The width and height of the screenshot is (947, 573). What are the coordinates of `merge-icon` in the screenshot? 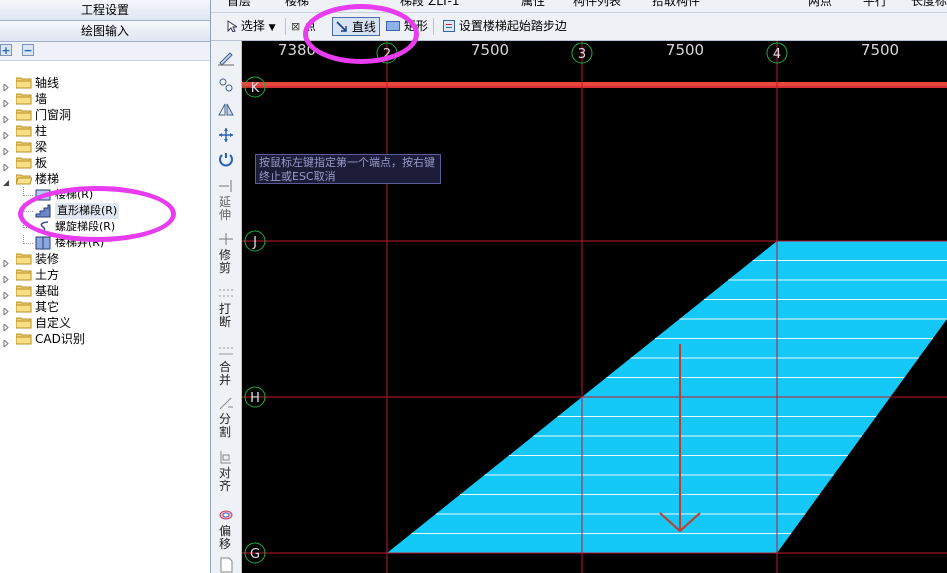 It's located at (226, 351).